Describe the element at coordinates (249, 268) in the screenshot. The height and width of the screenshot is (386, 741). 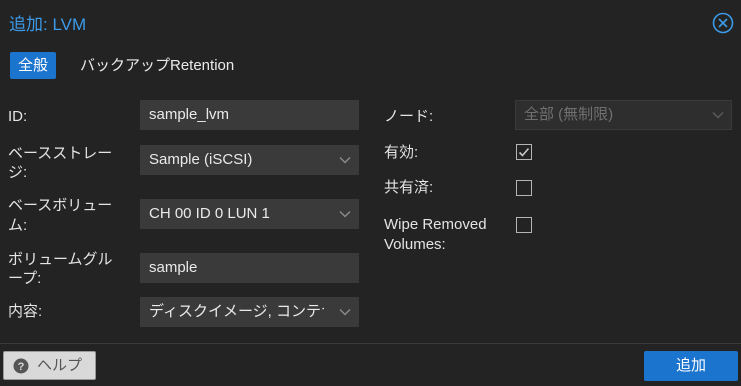
I see `volume-group-input: sample` at that location.